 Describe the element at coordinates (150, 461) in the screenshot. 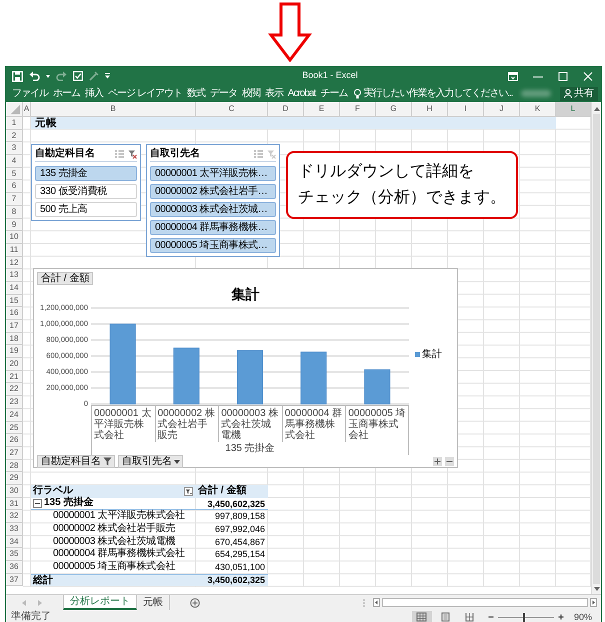

I see `field-button: 自取引先名` at that location.